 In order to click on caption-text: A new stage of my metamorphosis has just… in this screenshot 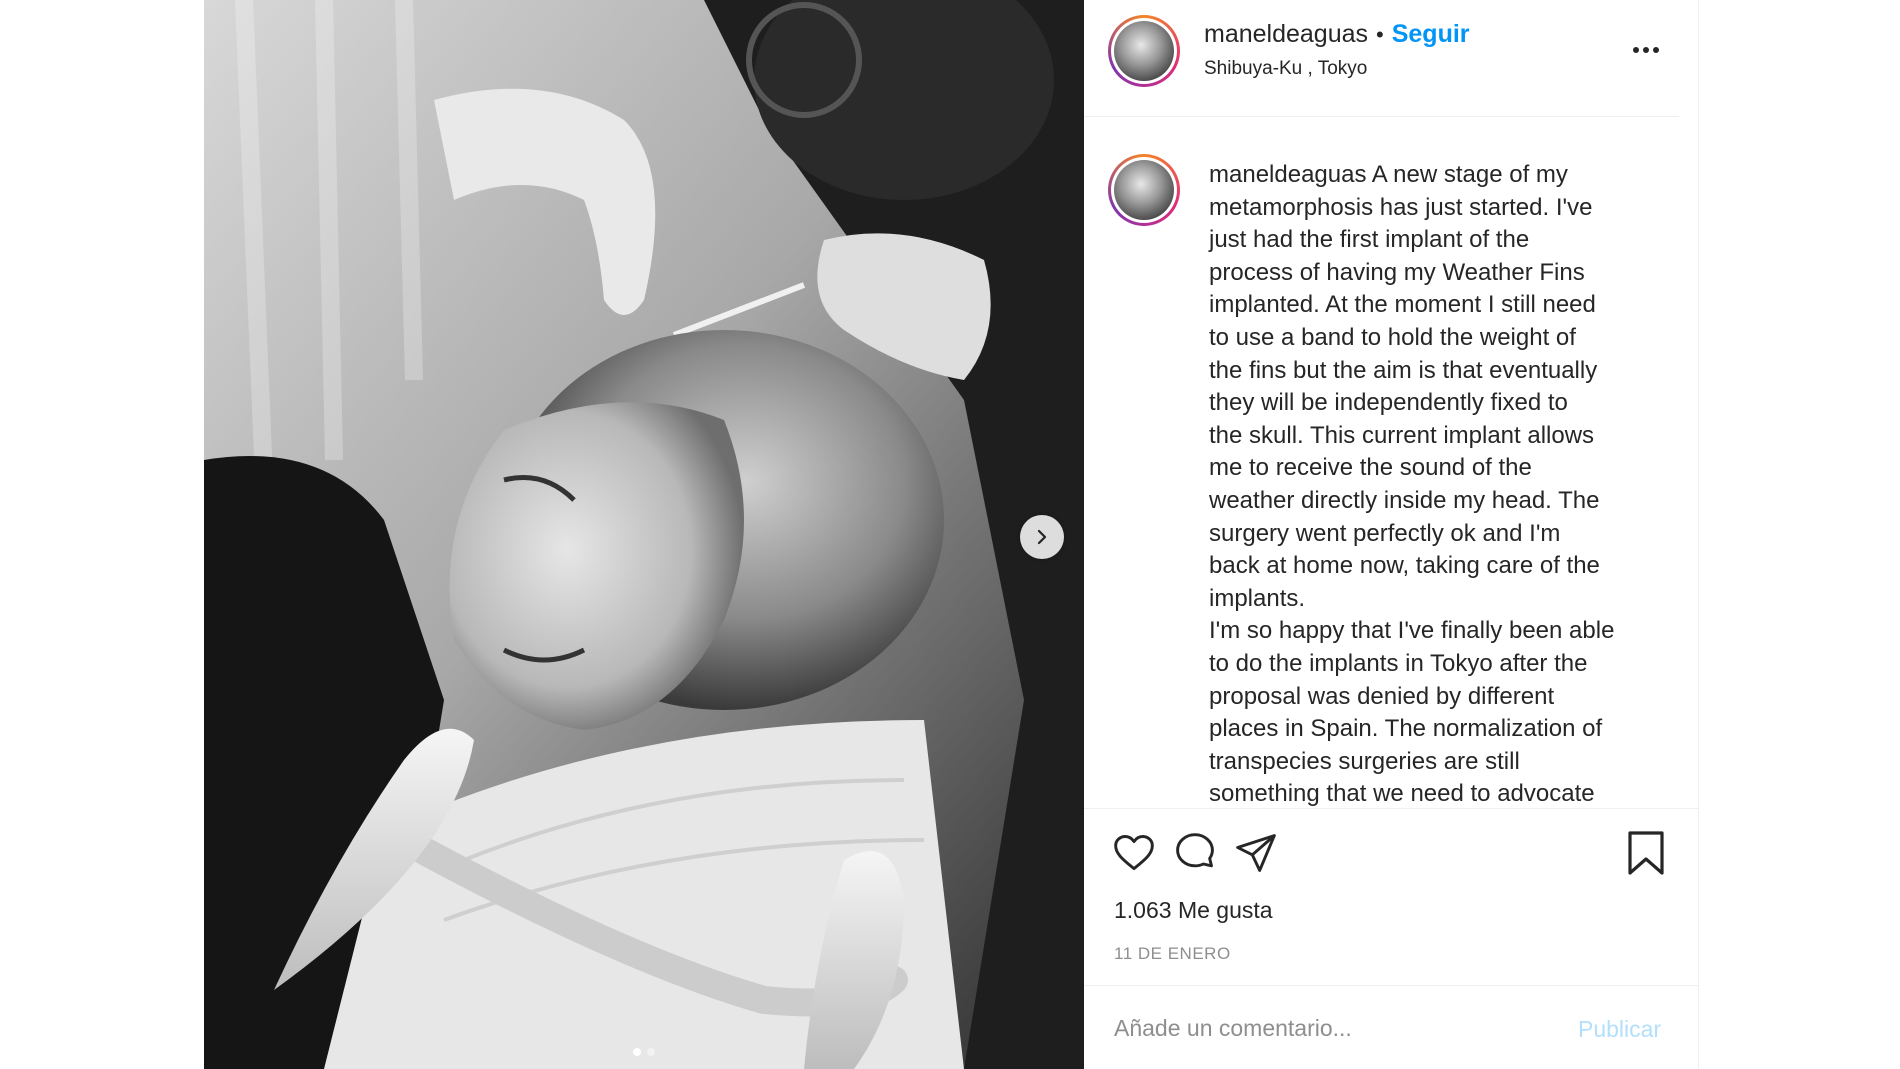, I will do `click(1412, 484)`.